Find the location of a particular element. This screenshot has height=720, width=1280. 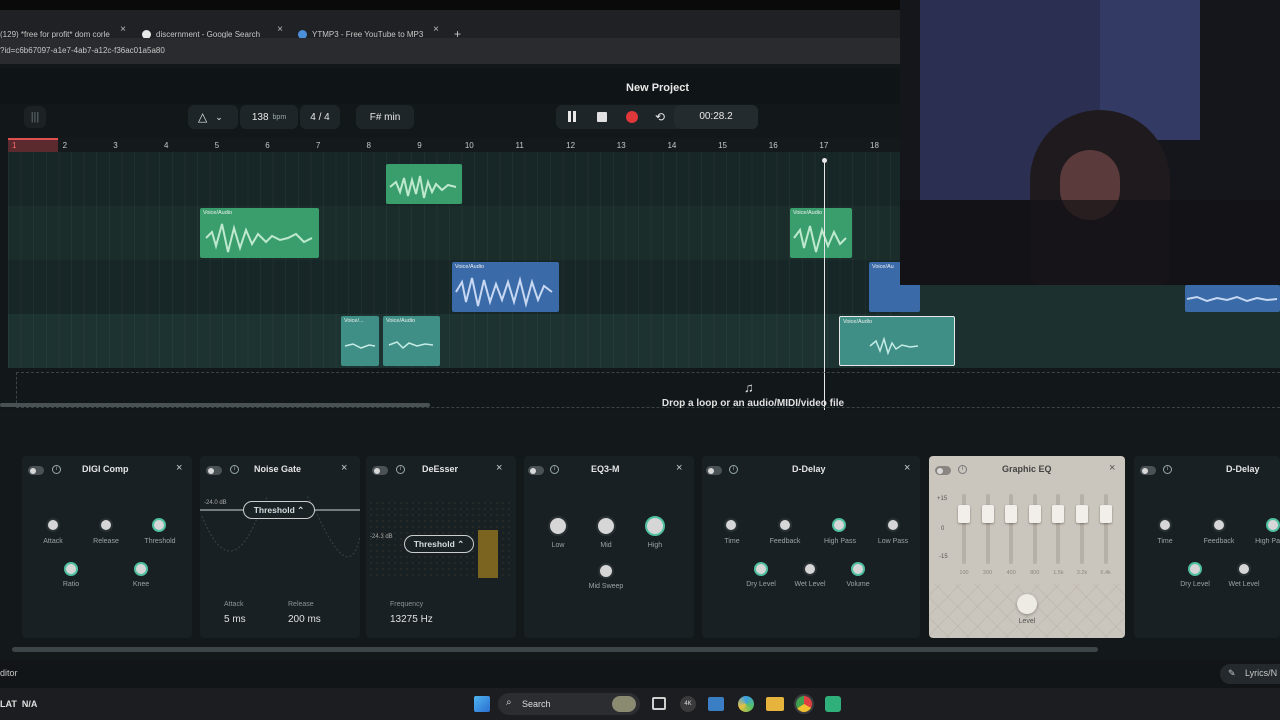

ruler-bar-number: 15 is located at coordinates (722, 145).